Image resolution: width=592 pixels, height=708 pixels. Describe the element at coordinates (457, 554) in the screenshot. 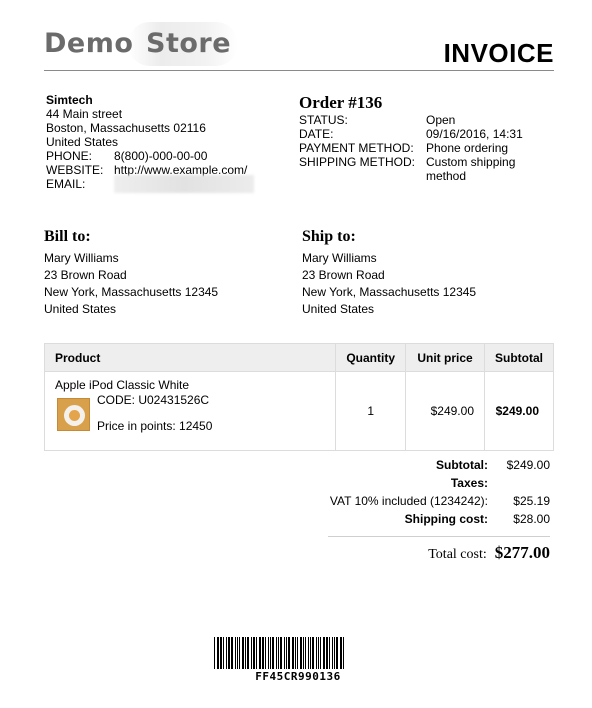

I see `total-cost-label: Total cost:` at that location.